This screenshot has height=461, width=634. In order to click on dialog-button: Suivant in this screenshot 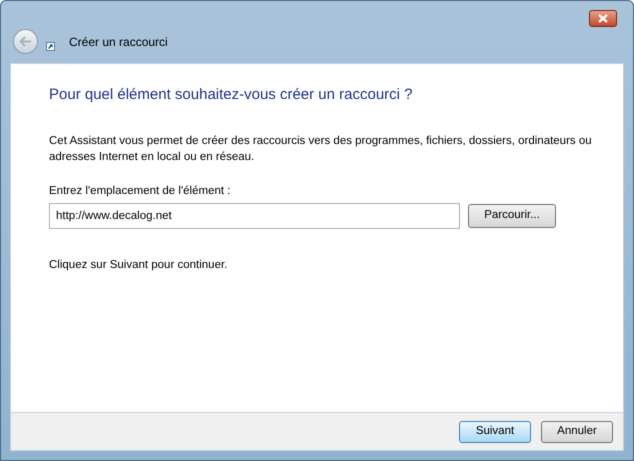, I will do `click(495, 431)`.